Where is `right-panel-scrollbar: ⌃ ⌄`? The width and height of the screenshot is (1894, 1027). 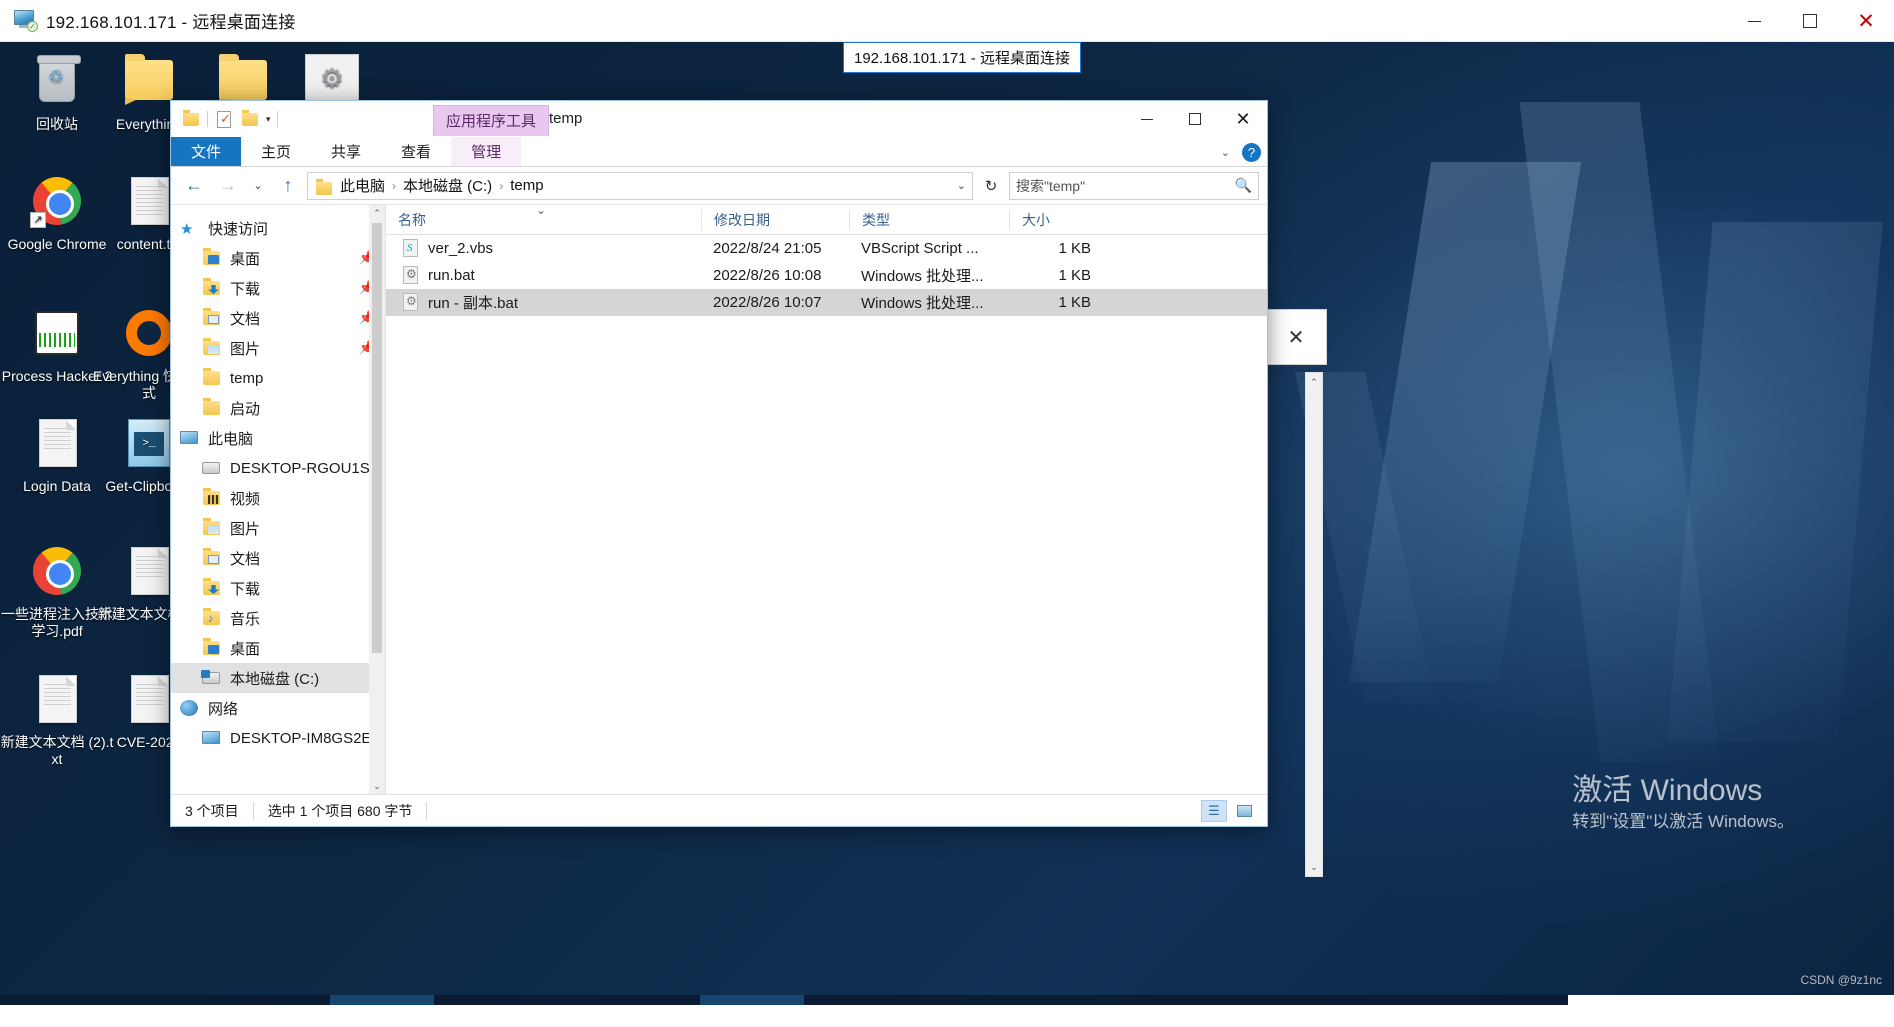 right-panel-scrollbar: ⌃ ⌄ is located at coordinates (1314, 624).